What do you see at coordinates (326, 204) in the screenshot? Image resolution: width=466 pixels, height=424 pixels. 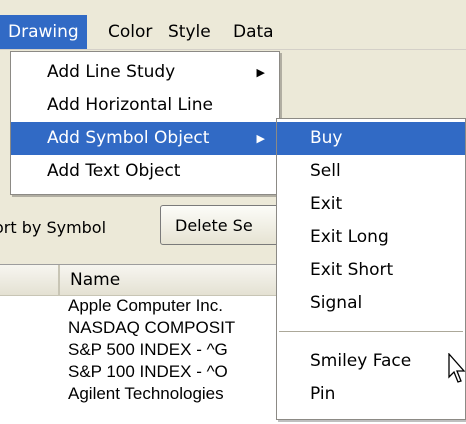 I see `menu-item-label: Exit` at bounding box center [326, 204].